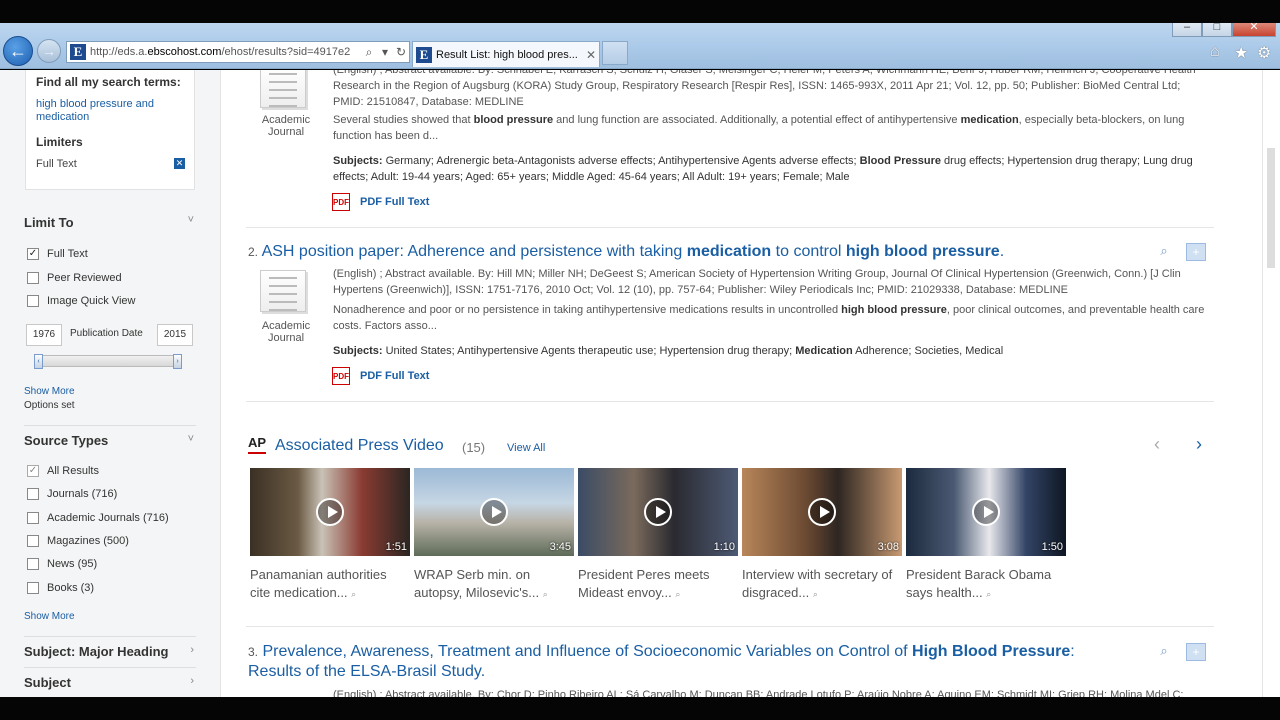  What do you see at coordinates (385, 52) in the screenshot?
I see `dropdown-icon: ▾` at bounding box center [385, 52].